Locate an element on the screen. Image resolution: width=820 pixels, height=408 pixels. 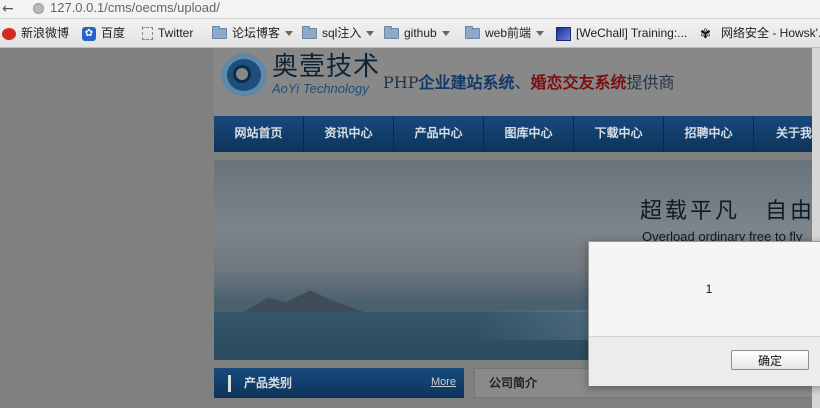
main-nav: 网站首页 资讯中心 产品中心 图库中心 下载中心 招聘中心 关于我们 is located at coordinates (517, 134).